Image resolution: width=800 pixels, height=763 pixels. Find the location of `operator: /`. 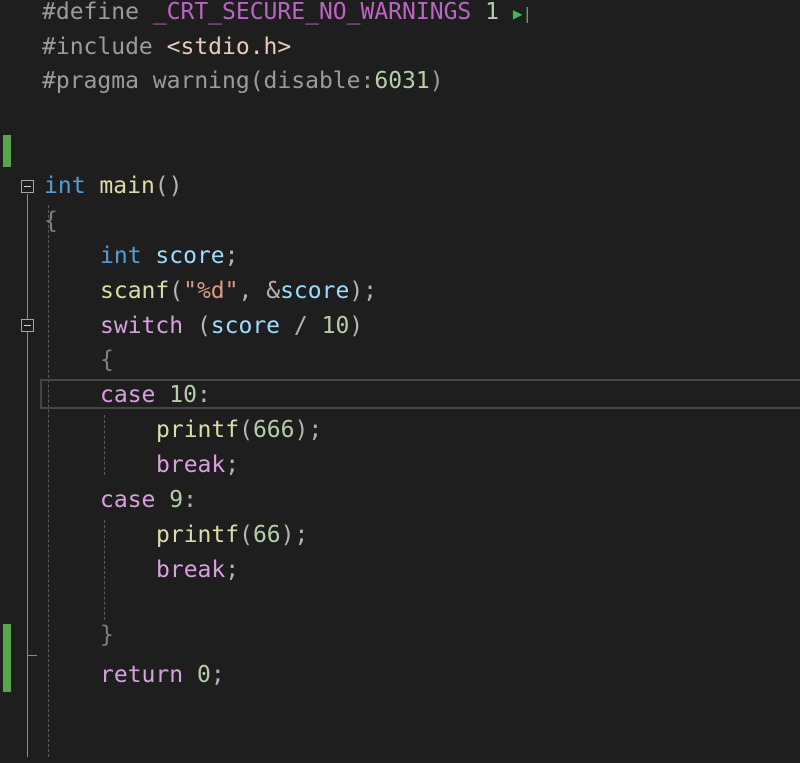

operator: / is located at coordinates (301, 326).